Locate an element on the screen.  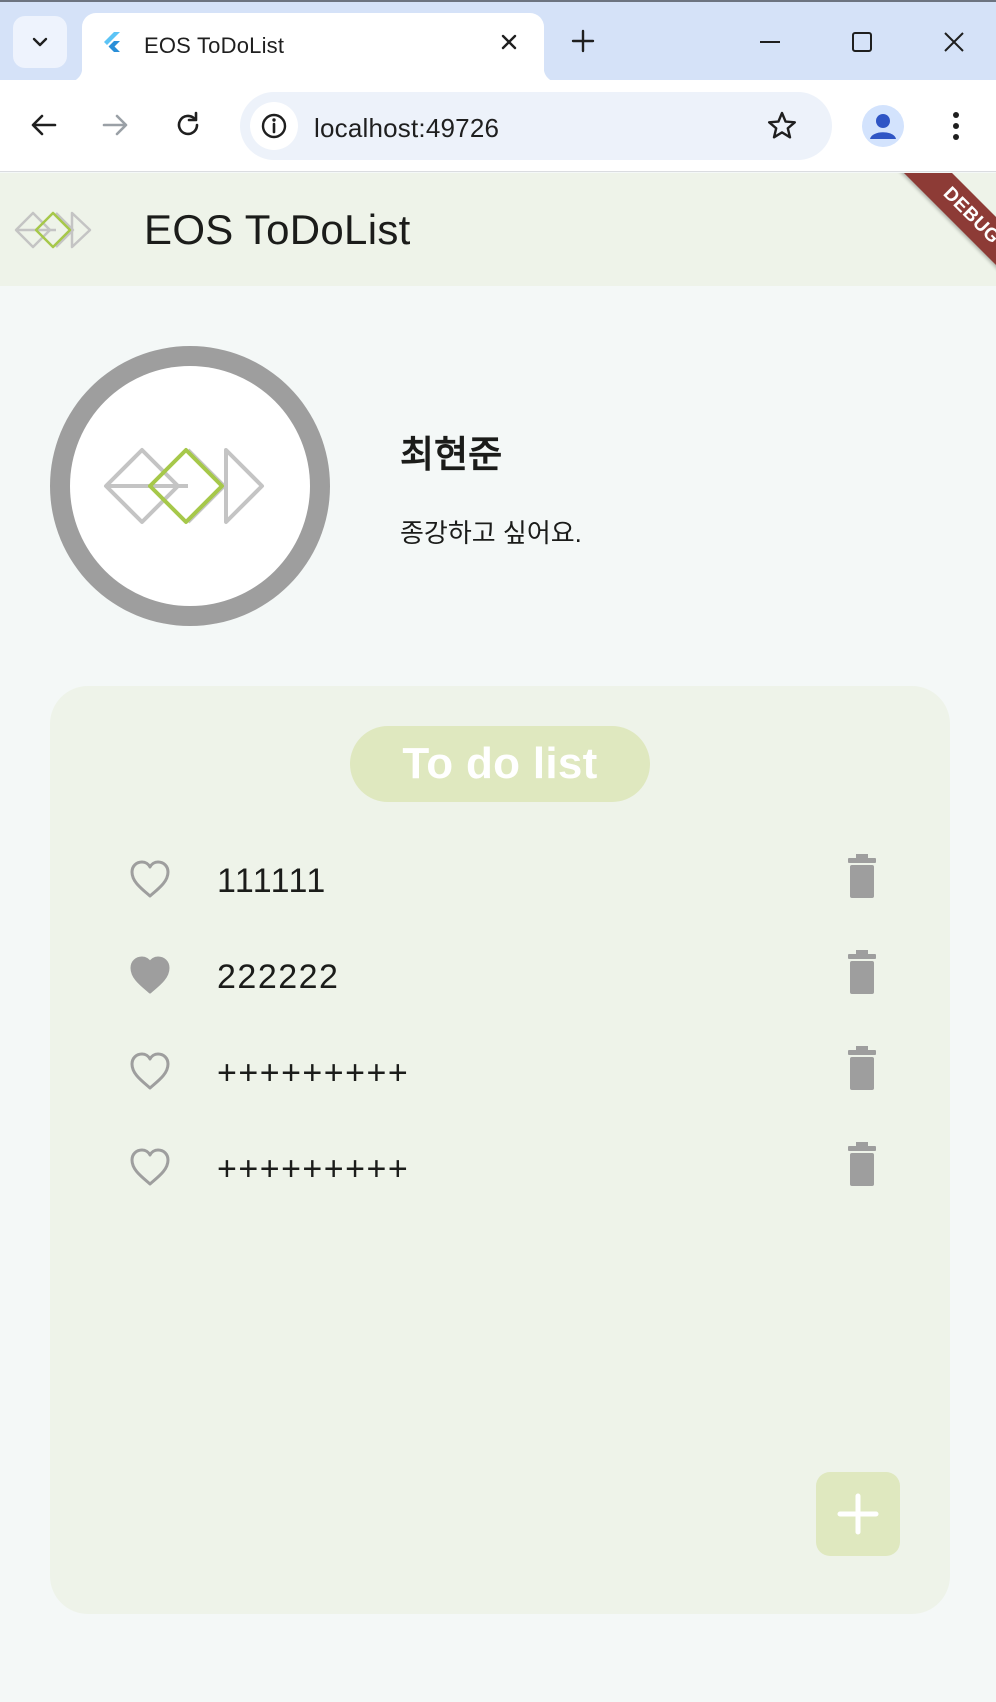
maximize-icon is located at coordinates (862, 42).